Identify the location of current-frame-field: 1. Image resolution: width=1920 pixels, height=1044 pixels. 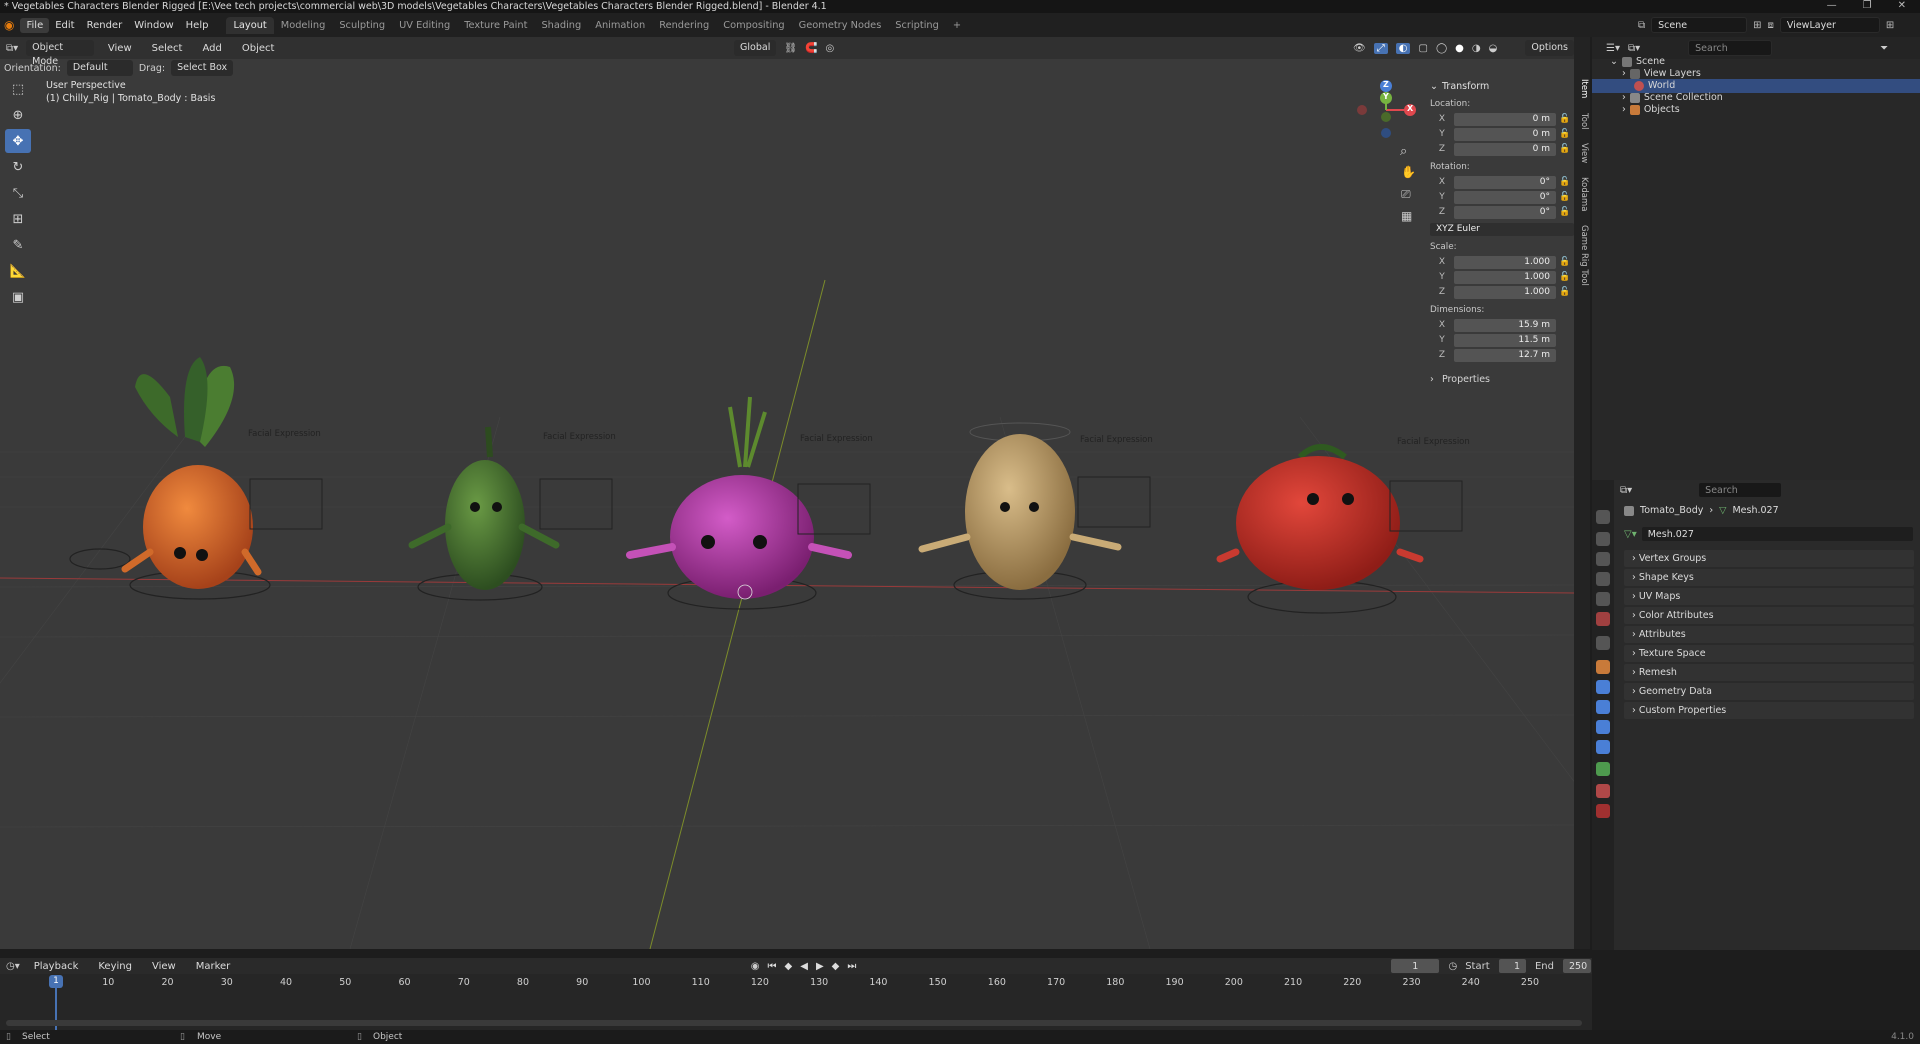
(1415, 966).